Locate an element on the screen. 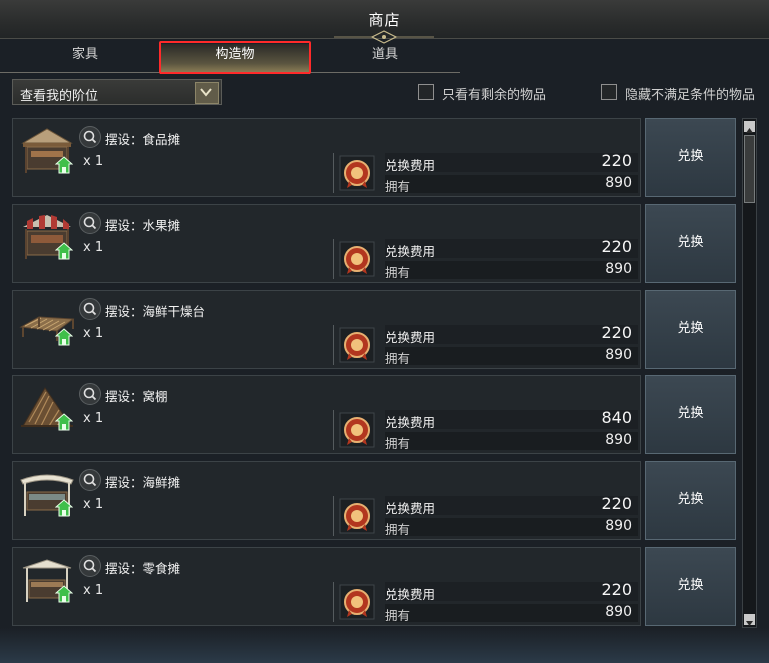  scroll-thumb is located at coordinates (749, 169).